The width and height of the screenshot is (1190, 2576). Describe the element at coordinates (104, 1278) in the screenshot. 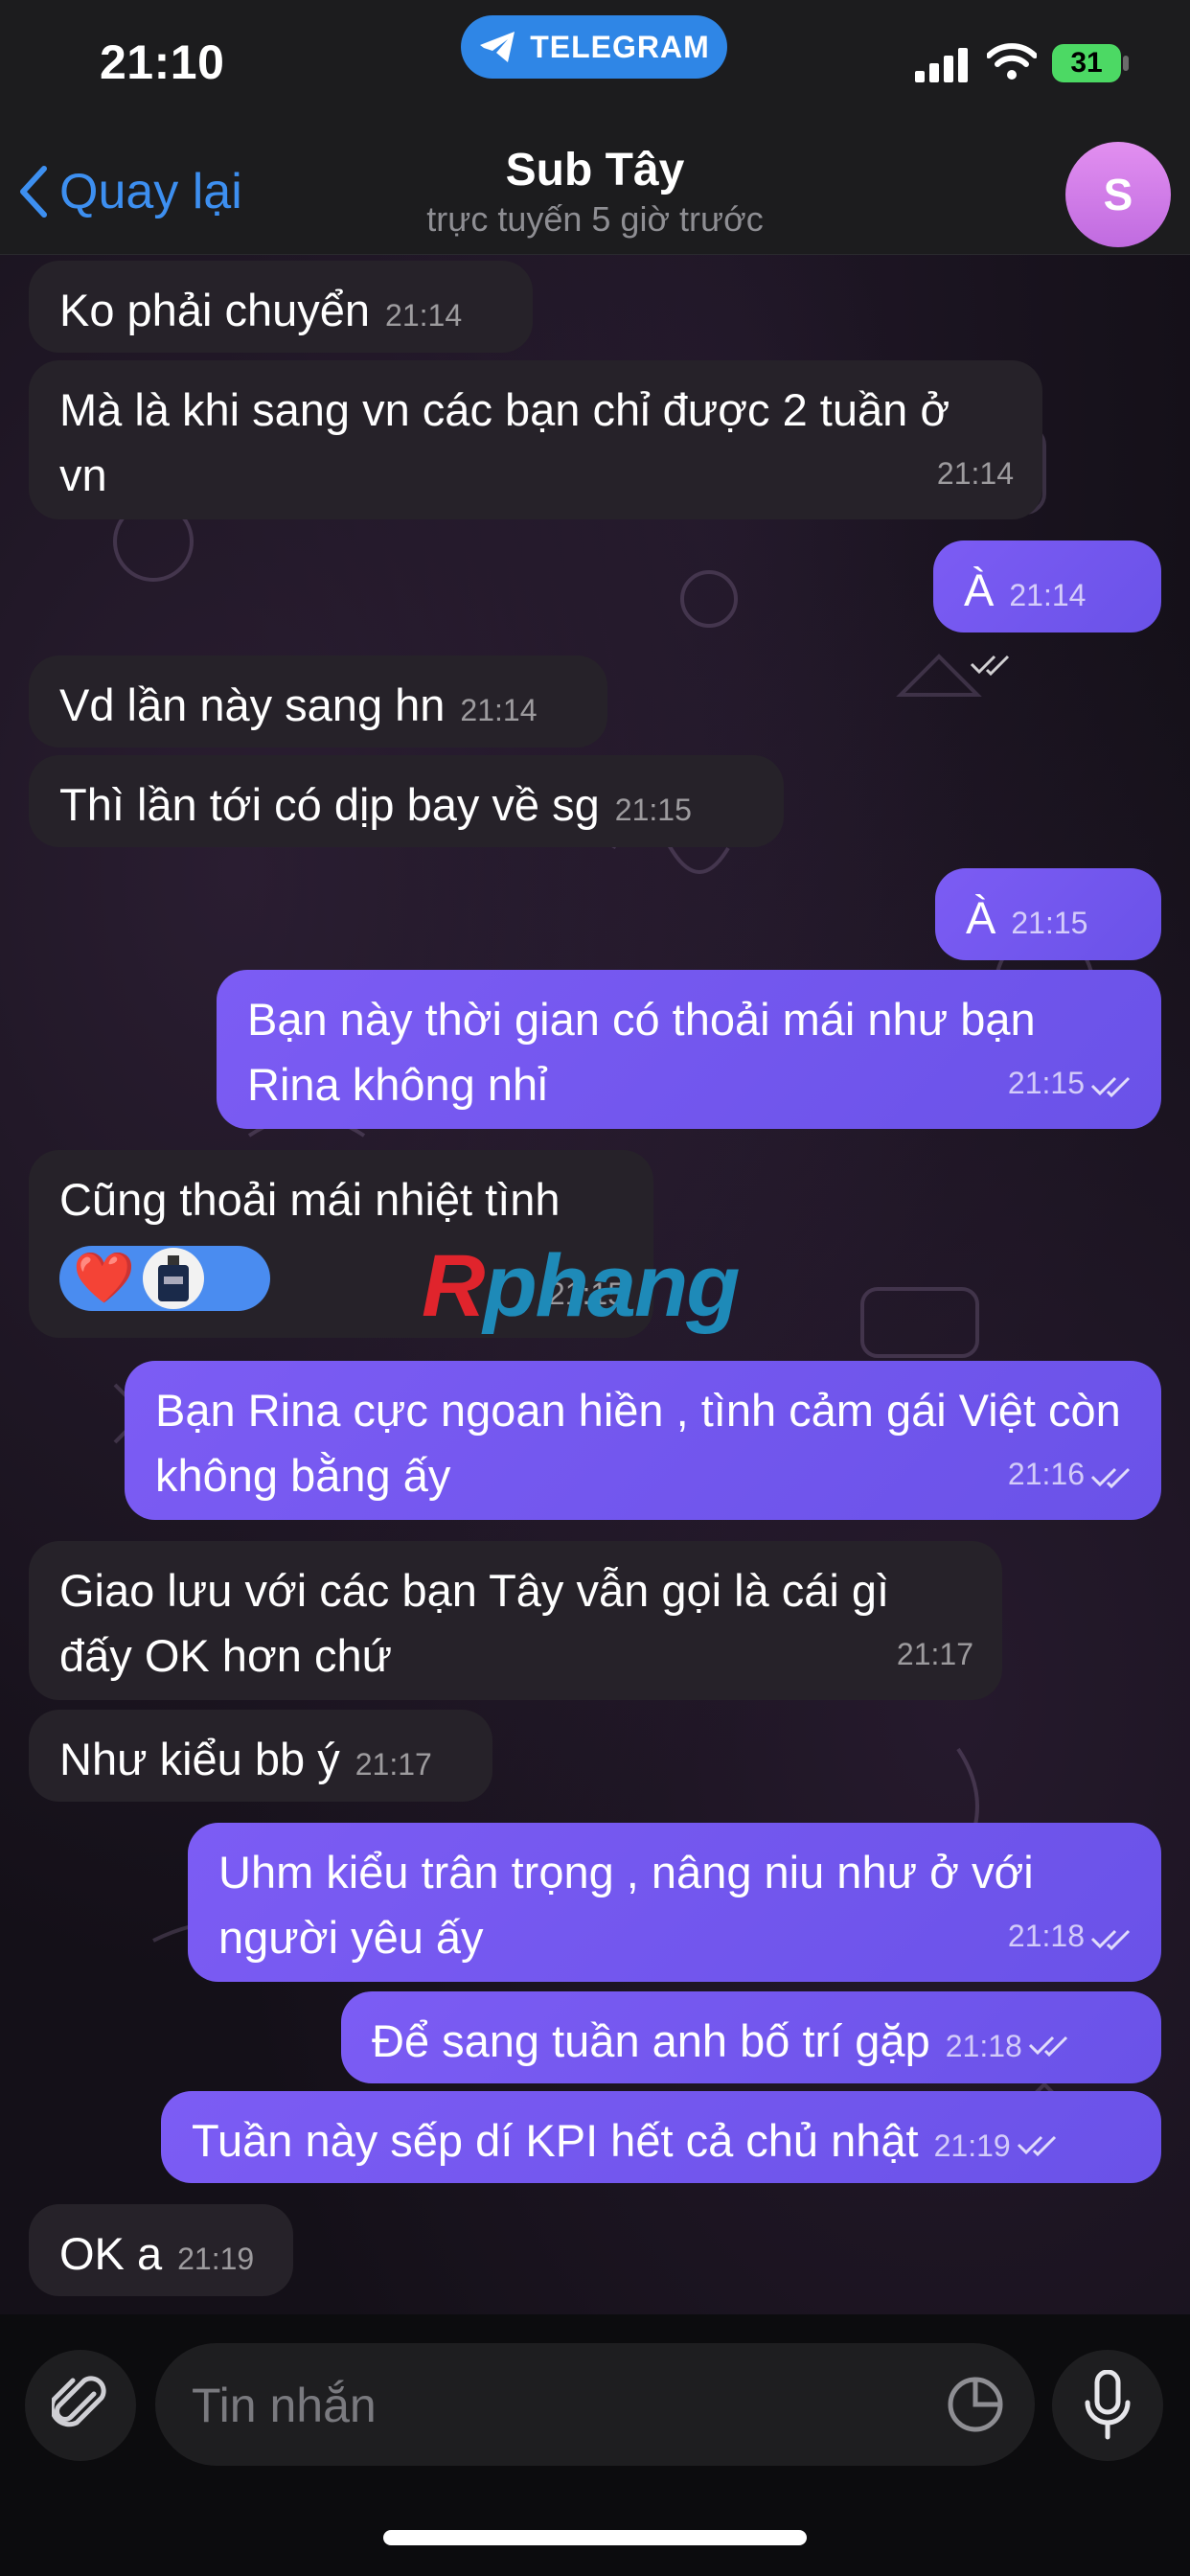

I see `heart-reaction-icon: ❤️` at that location.